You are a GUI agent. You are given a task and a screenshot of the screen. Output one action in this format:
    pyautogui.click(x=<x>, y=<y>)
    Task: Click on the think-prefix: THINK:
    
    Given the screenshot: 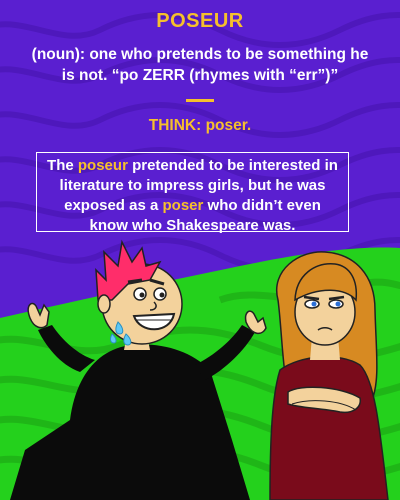 What is the action you would take?
    pyautogui.click(x=175, y=125)
    